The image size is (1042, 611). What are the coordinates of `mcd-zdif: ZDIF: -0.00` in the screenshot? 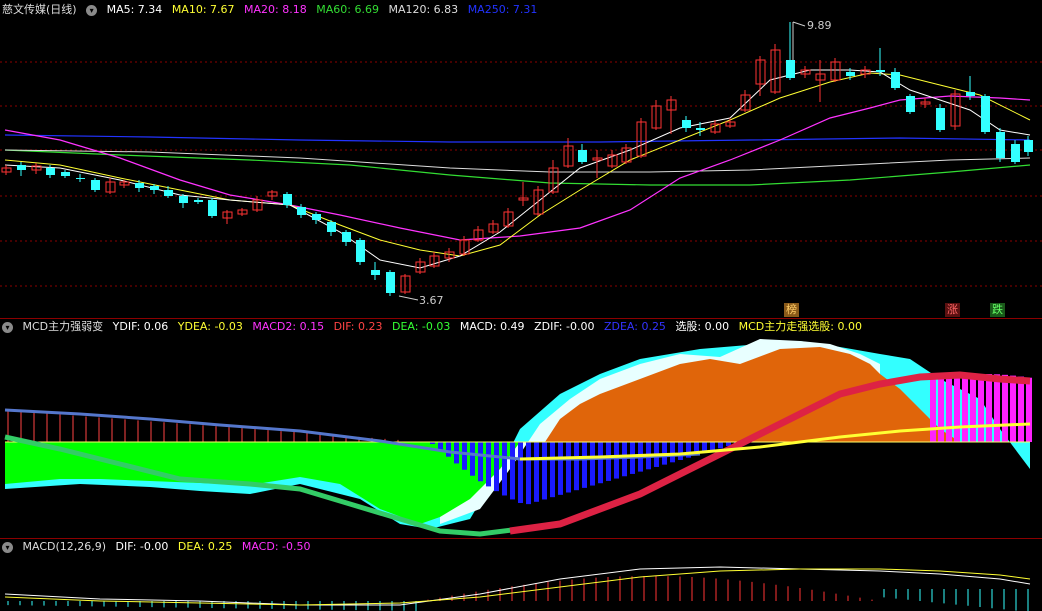 It's located at (564, 326).